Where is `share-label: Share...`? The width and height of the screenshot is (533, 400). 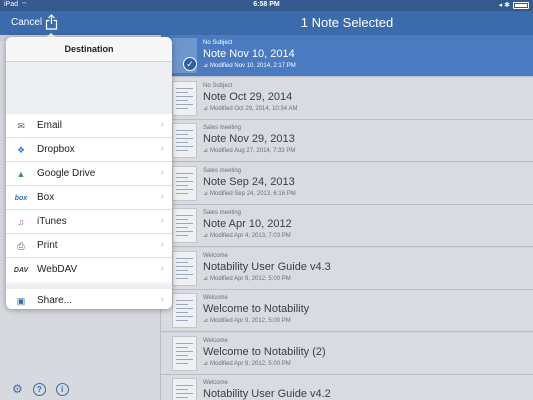
share-label: Share... is located at coordinates (55, 300).